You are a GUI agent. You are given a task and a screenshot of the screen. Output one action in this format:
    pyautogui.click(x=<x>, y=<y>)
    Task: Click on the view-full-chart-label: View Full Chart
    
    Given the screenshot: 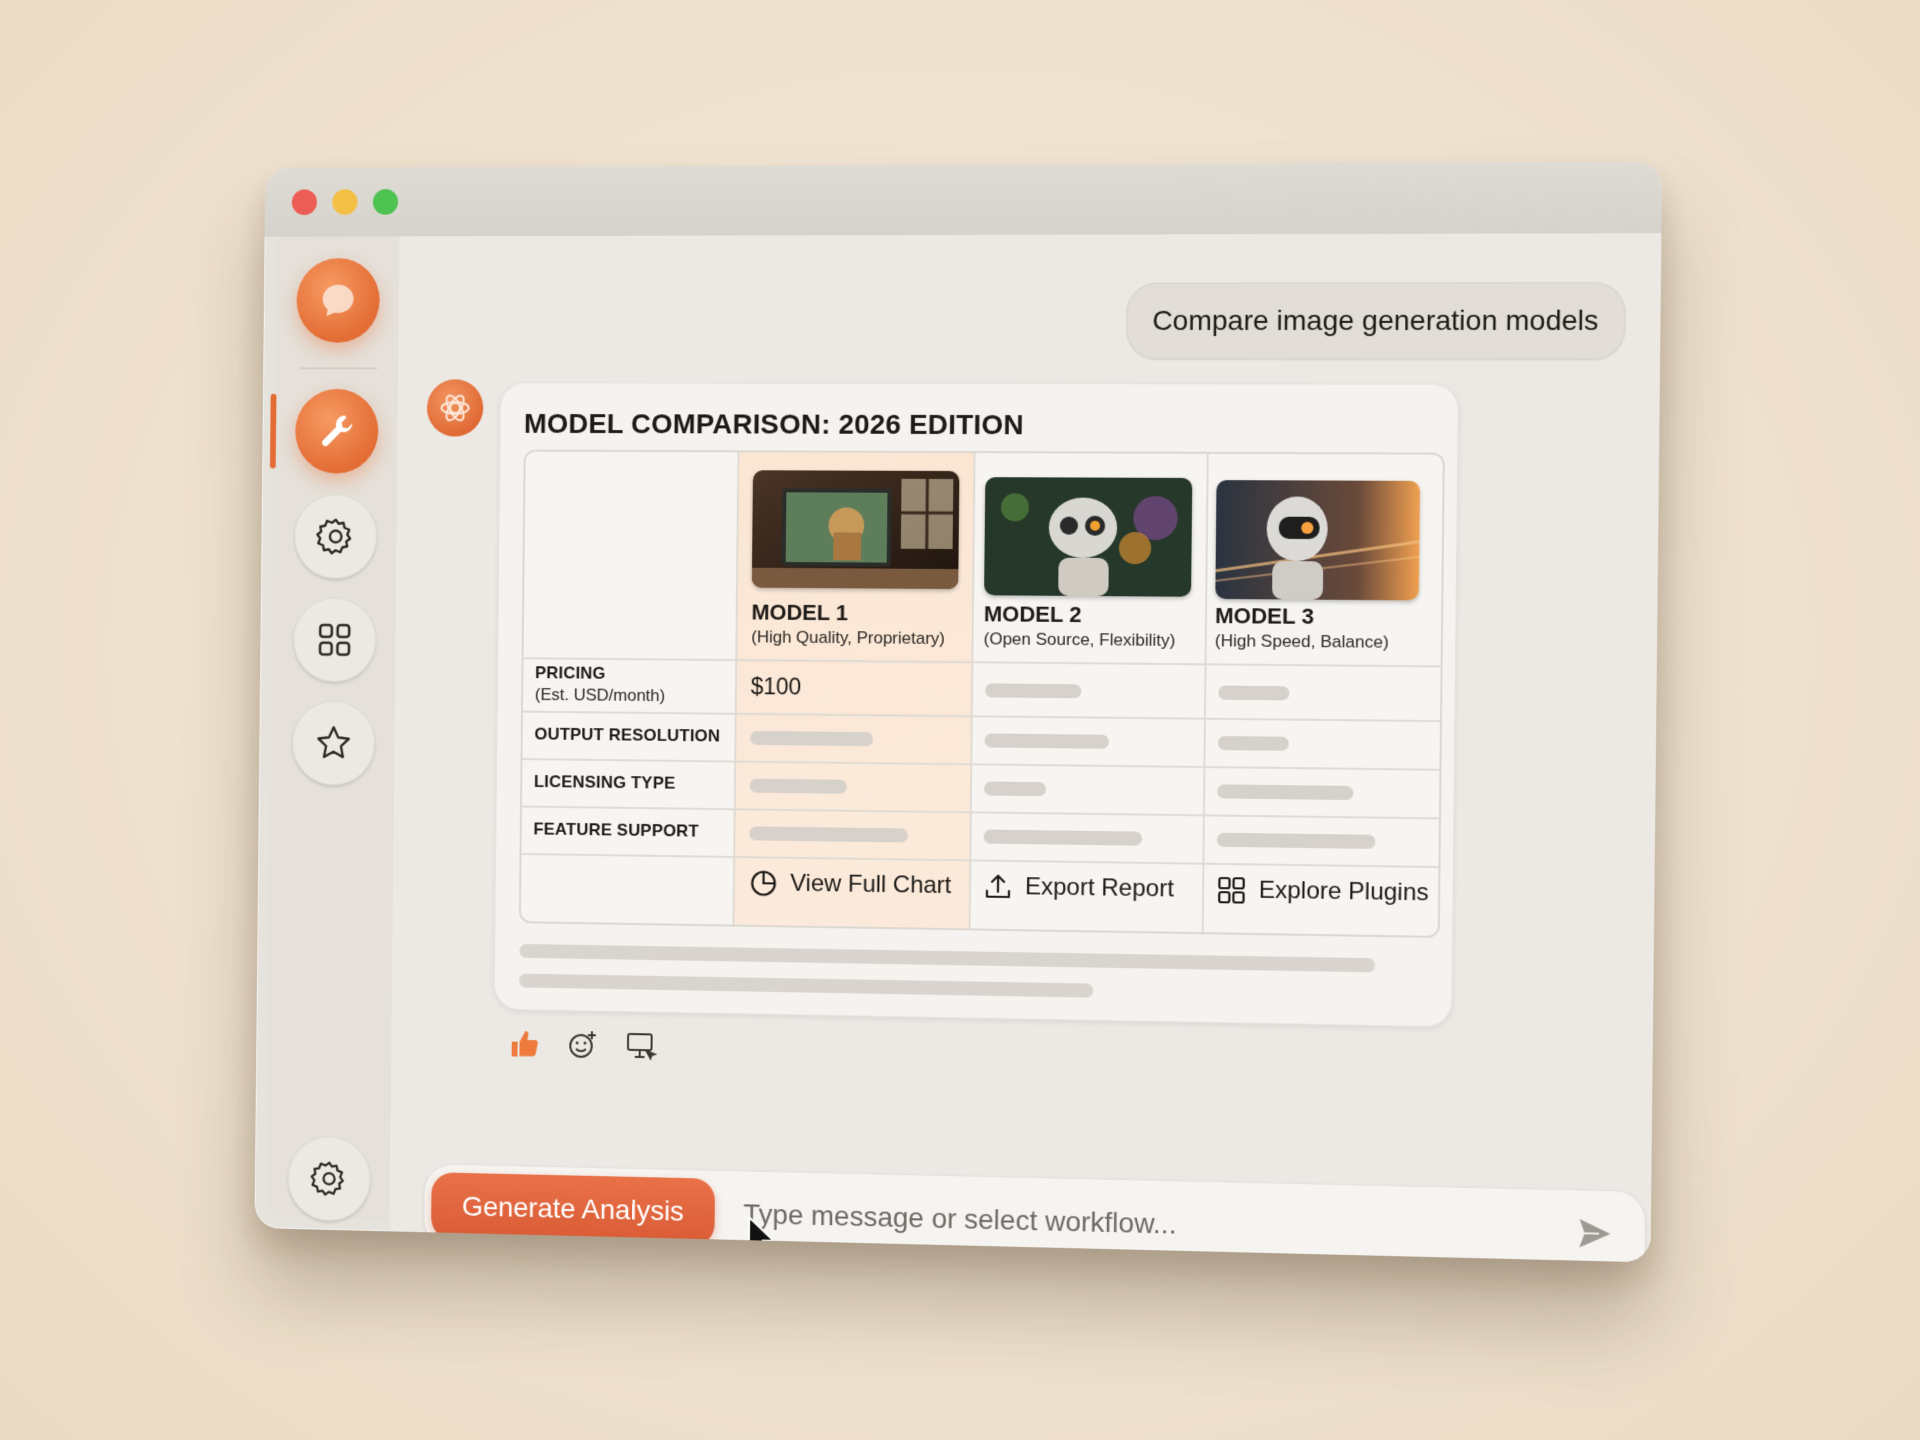 What is the action you would take?
    pyautogui.click(x=870, y=885)
    